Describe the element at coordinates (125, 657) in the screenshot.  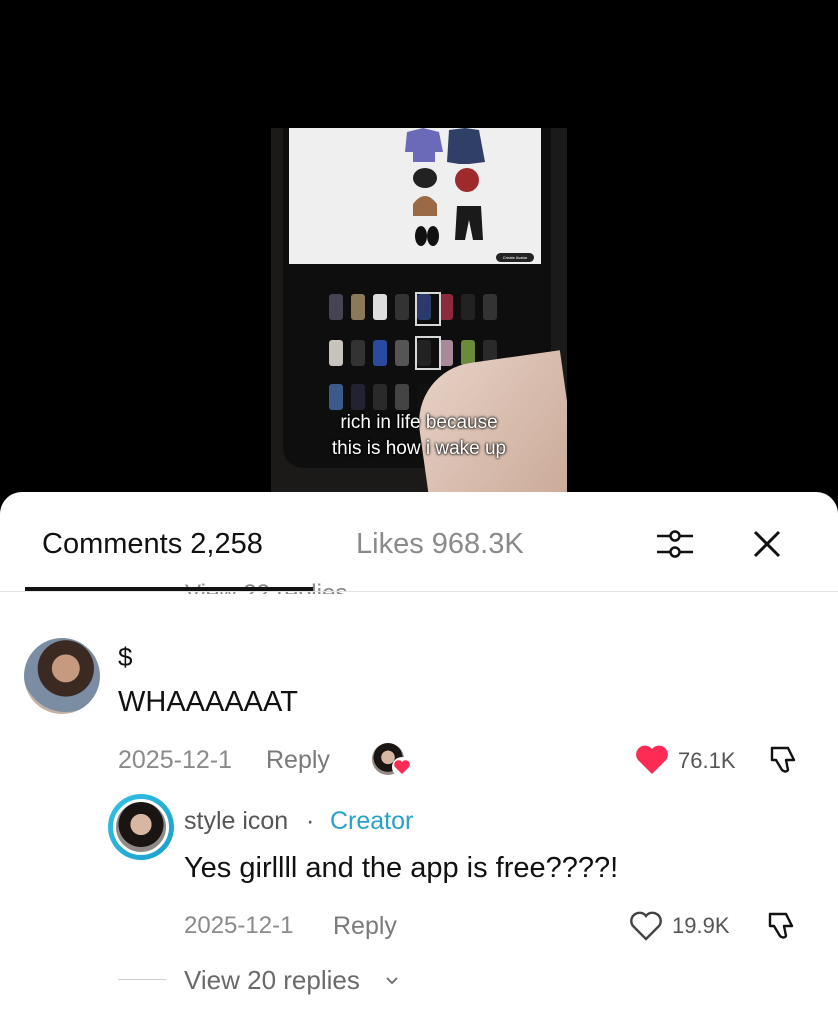
I see `comment-username: $` at that location.